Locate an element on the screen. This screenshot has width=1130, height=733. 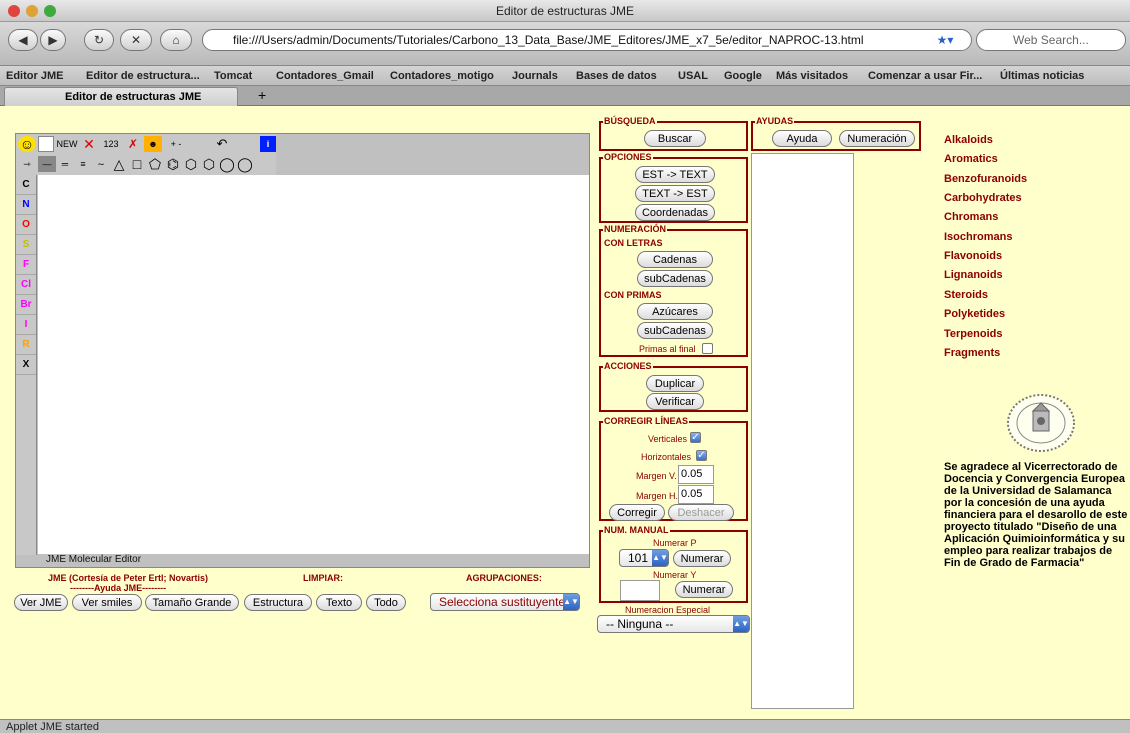
bookmark-item: Bases de datos is located at coordinates (616, 76).